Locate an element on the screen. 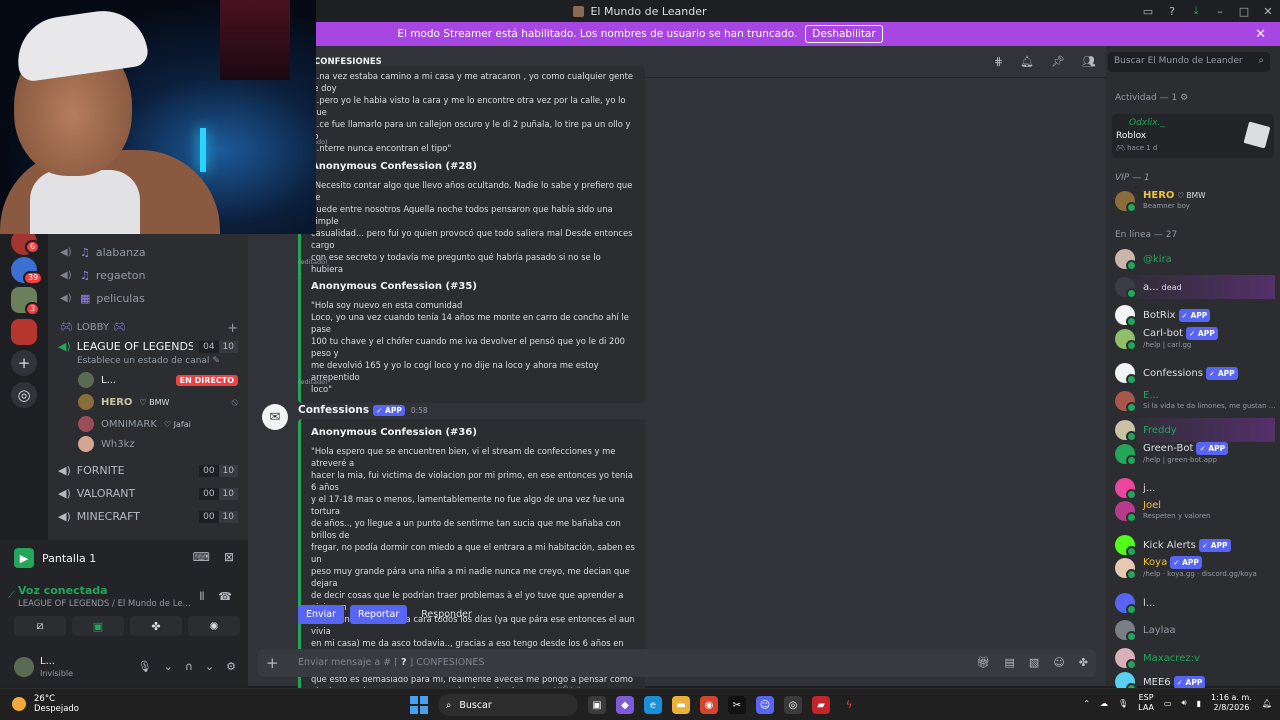 The width and height of the screenshot is (1280, 720). language-indicator: ESP LAA is located at coordinates (1146, 703).